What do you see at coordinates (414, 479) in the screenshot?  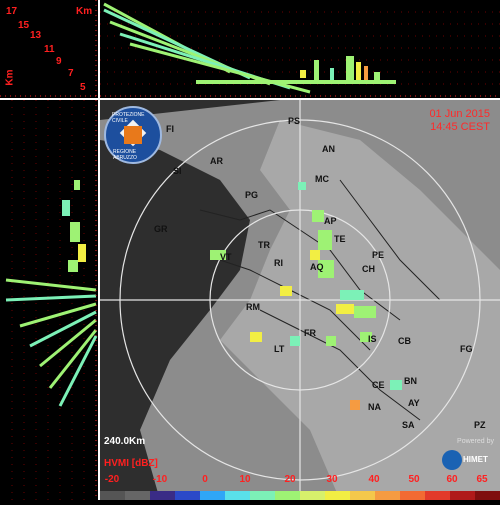 I see `scale-tick: 50` at bounding box center [414, 479].